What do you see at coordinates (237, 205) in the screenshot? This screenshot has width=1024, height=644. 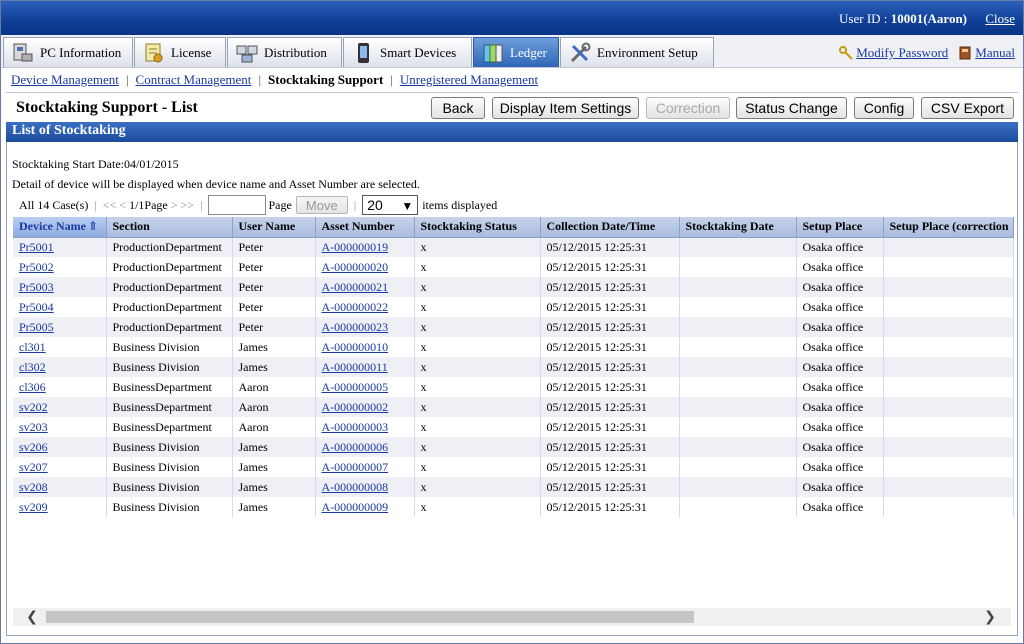 I see `page-number-input` at bounding box center [237, 205].